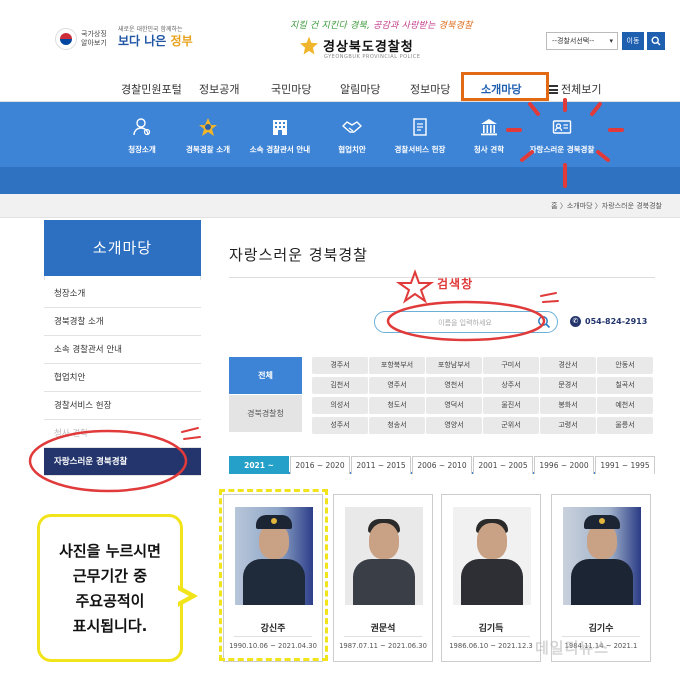 Image resolution: width=680 pixels, height=680 pixels. What do you see at coordinates (564, 465) in the screenshot?
I see `tab-year-1996: 1996 ~ 2000` at bounding box center [564, 465].